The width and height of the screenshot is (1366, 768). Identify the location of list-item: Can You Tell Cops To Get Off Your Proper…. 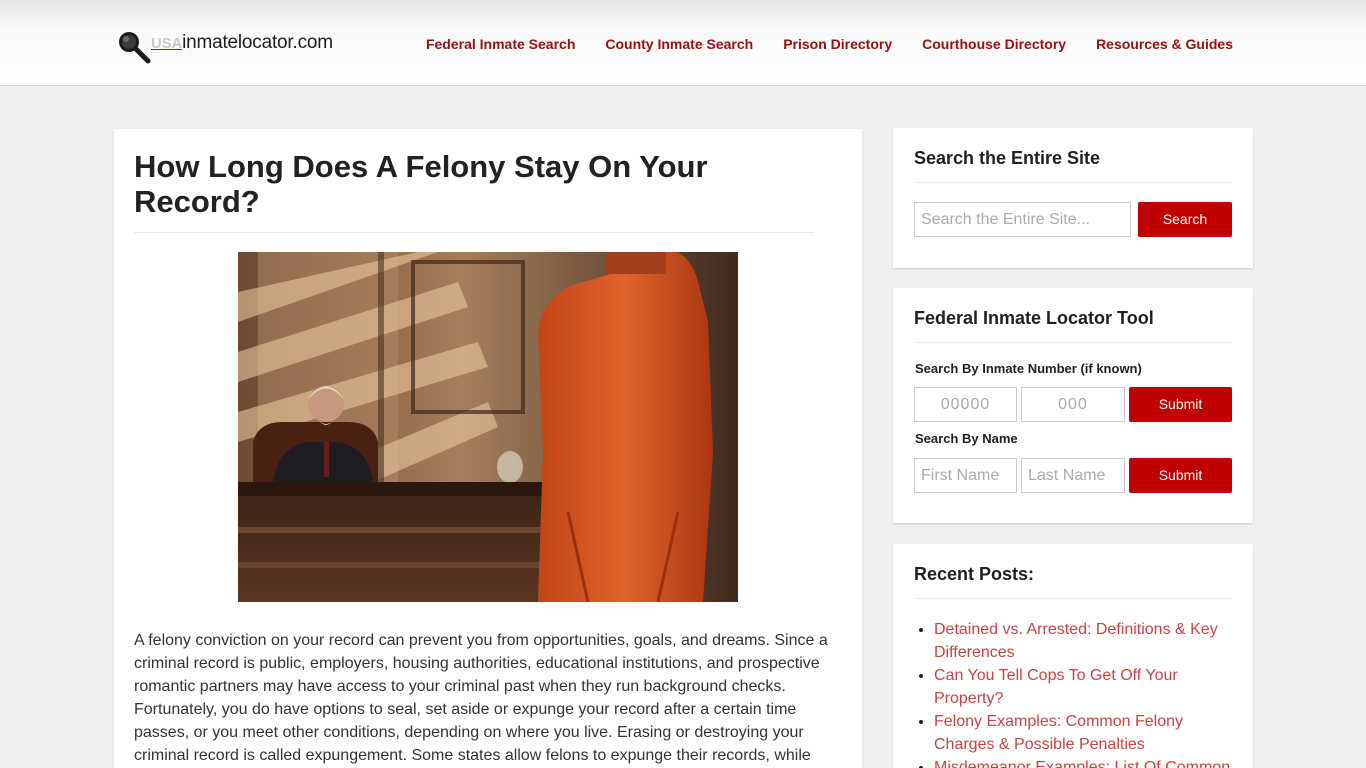
(1084, 687).